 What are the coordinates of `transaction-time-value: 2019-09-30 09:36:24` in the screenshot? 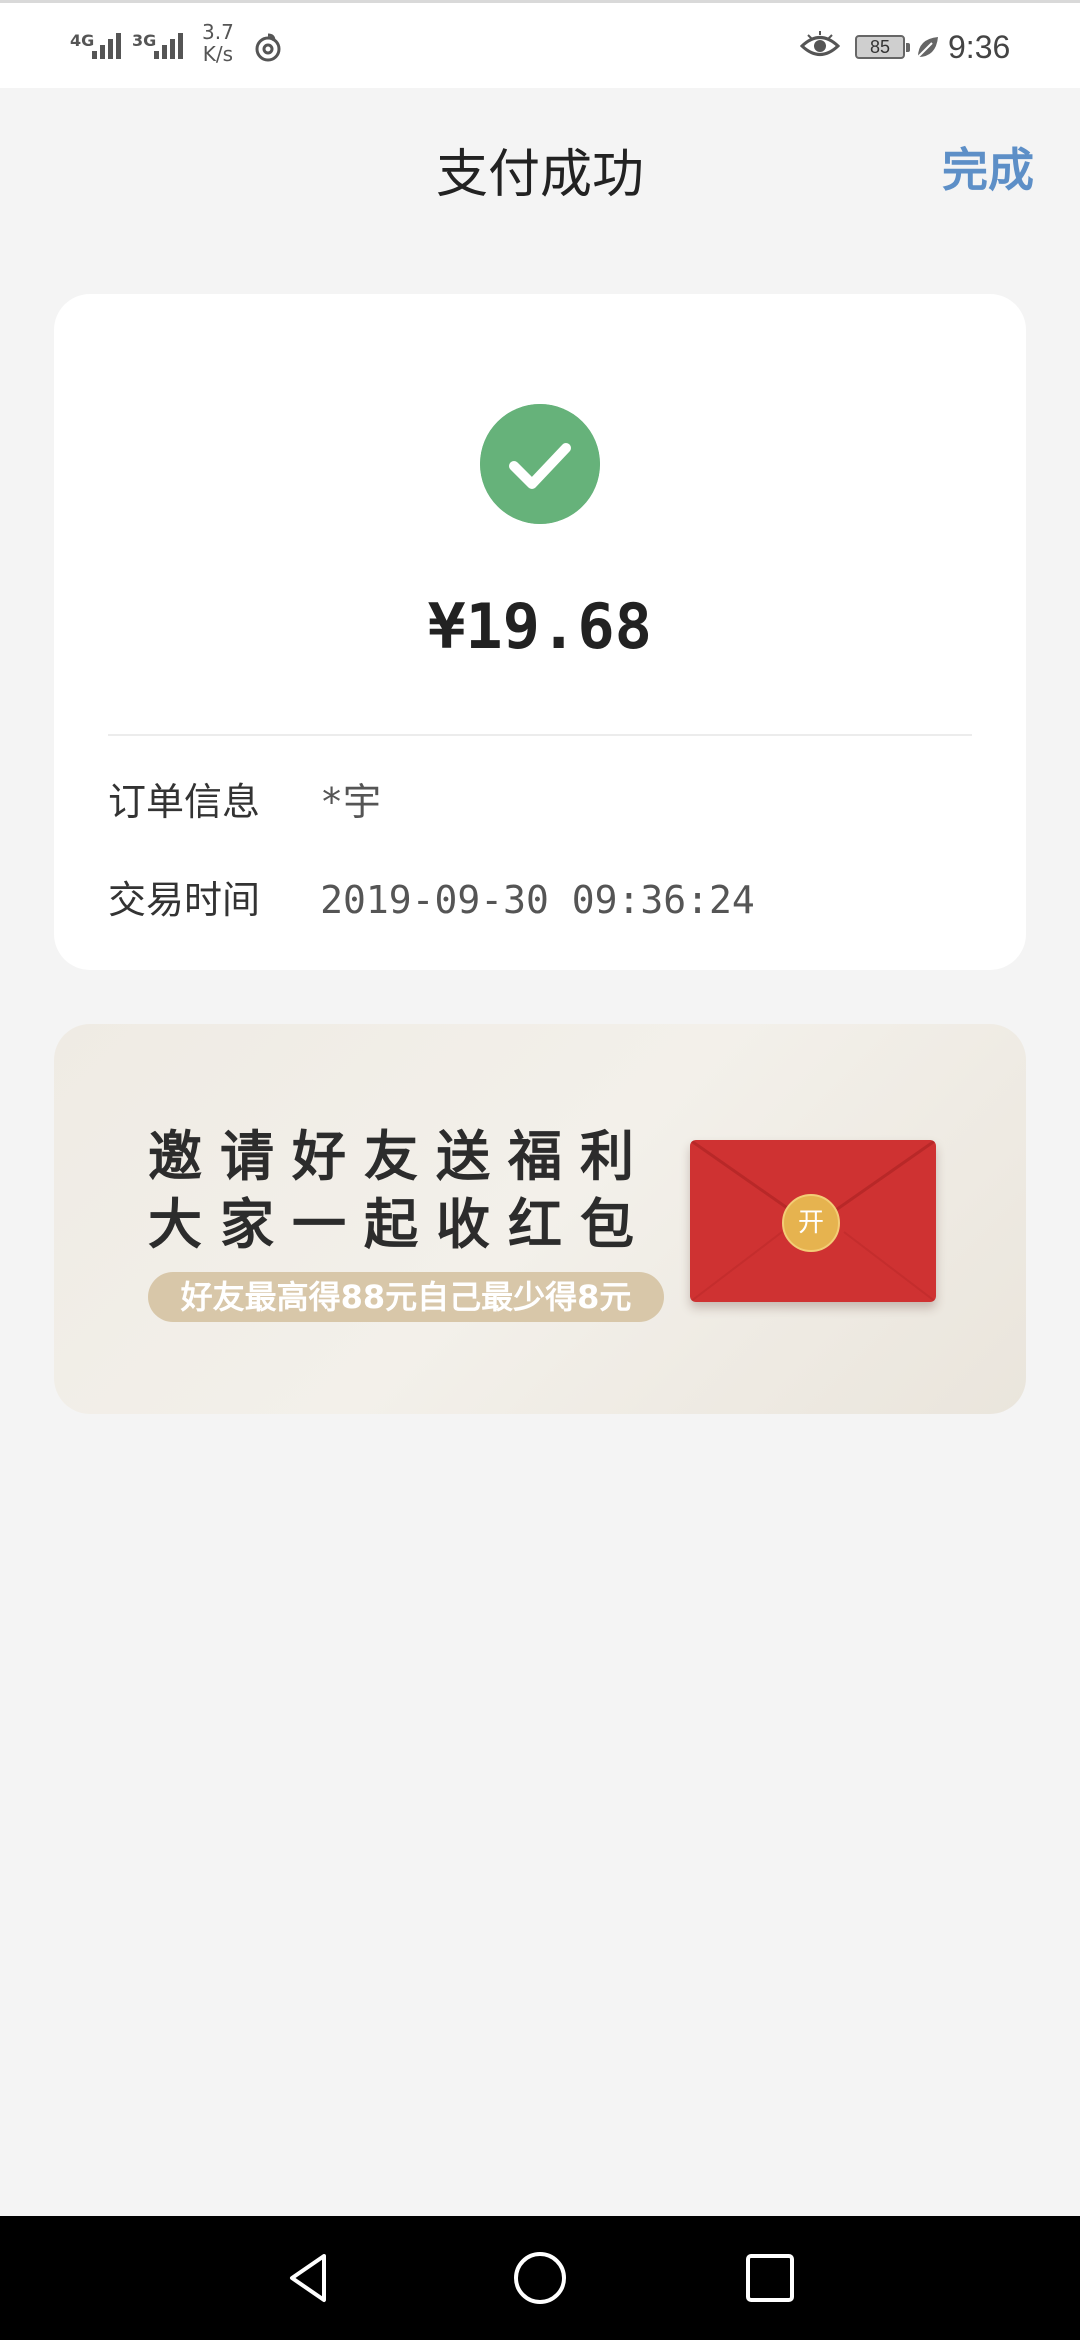 It's located at (537, 900).